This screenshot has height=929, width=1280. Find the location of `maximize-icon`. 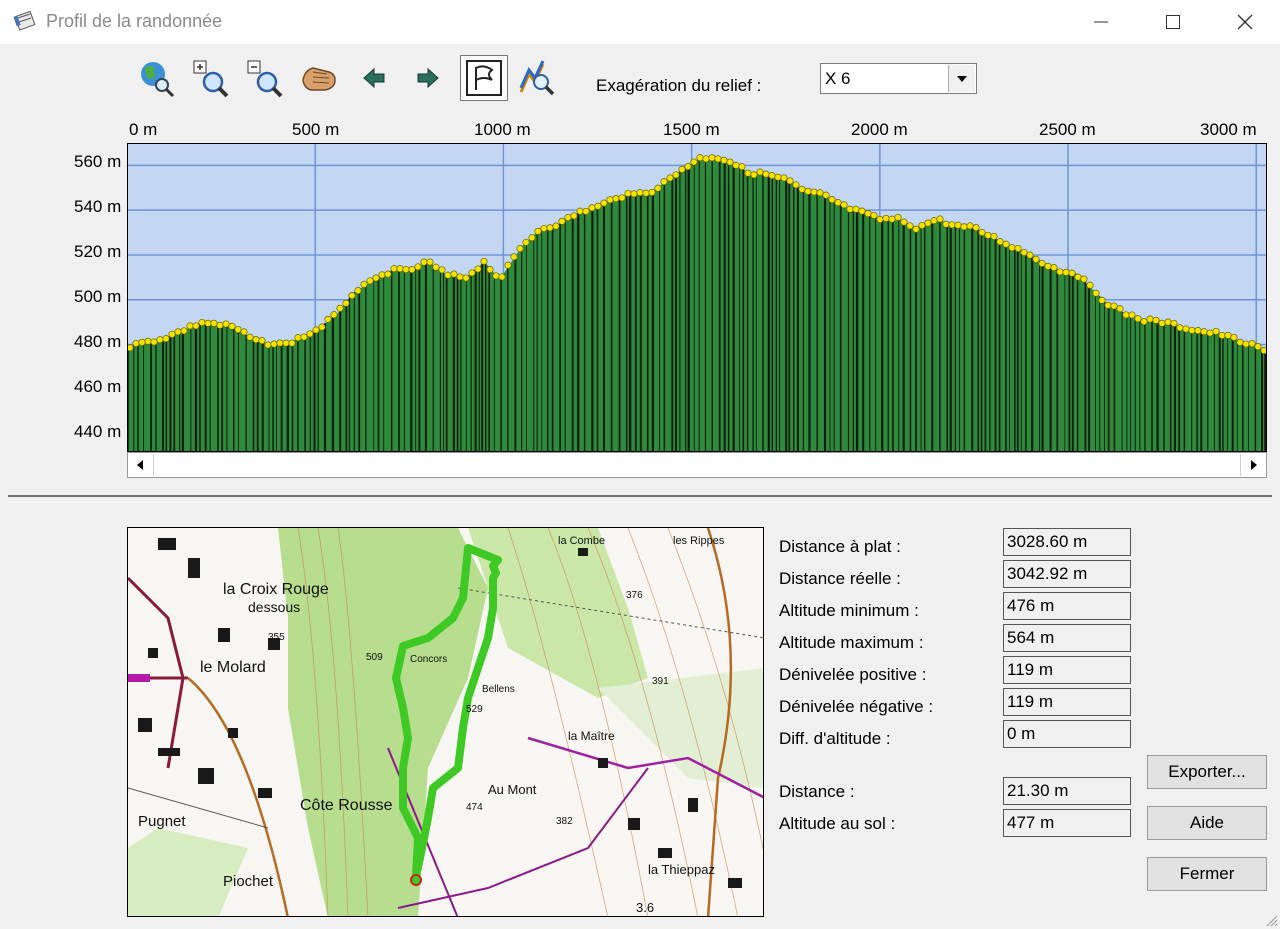

maximize-icon is located at coordinates (1173, 22).